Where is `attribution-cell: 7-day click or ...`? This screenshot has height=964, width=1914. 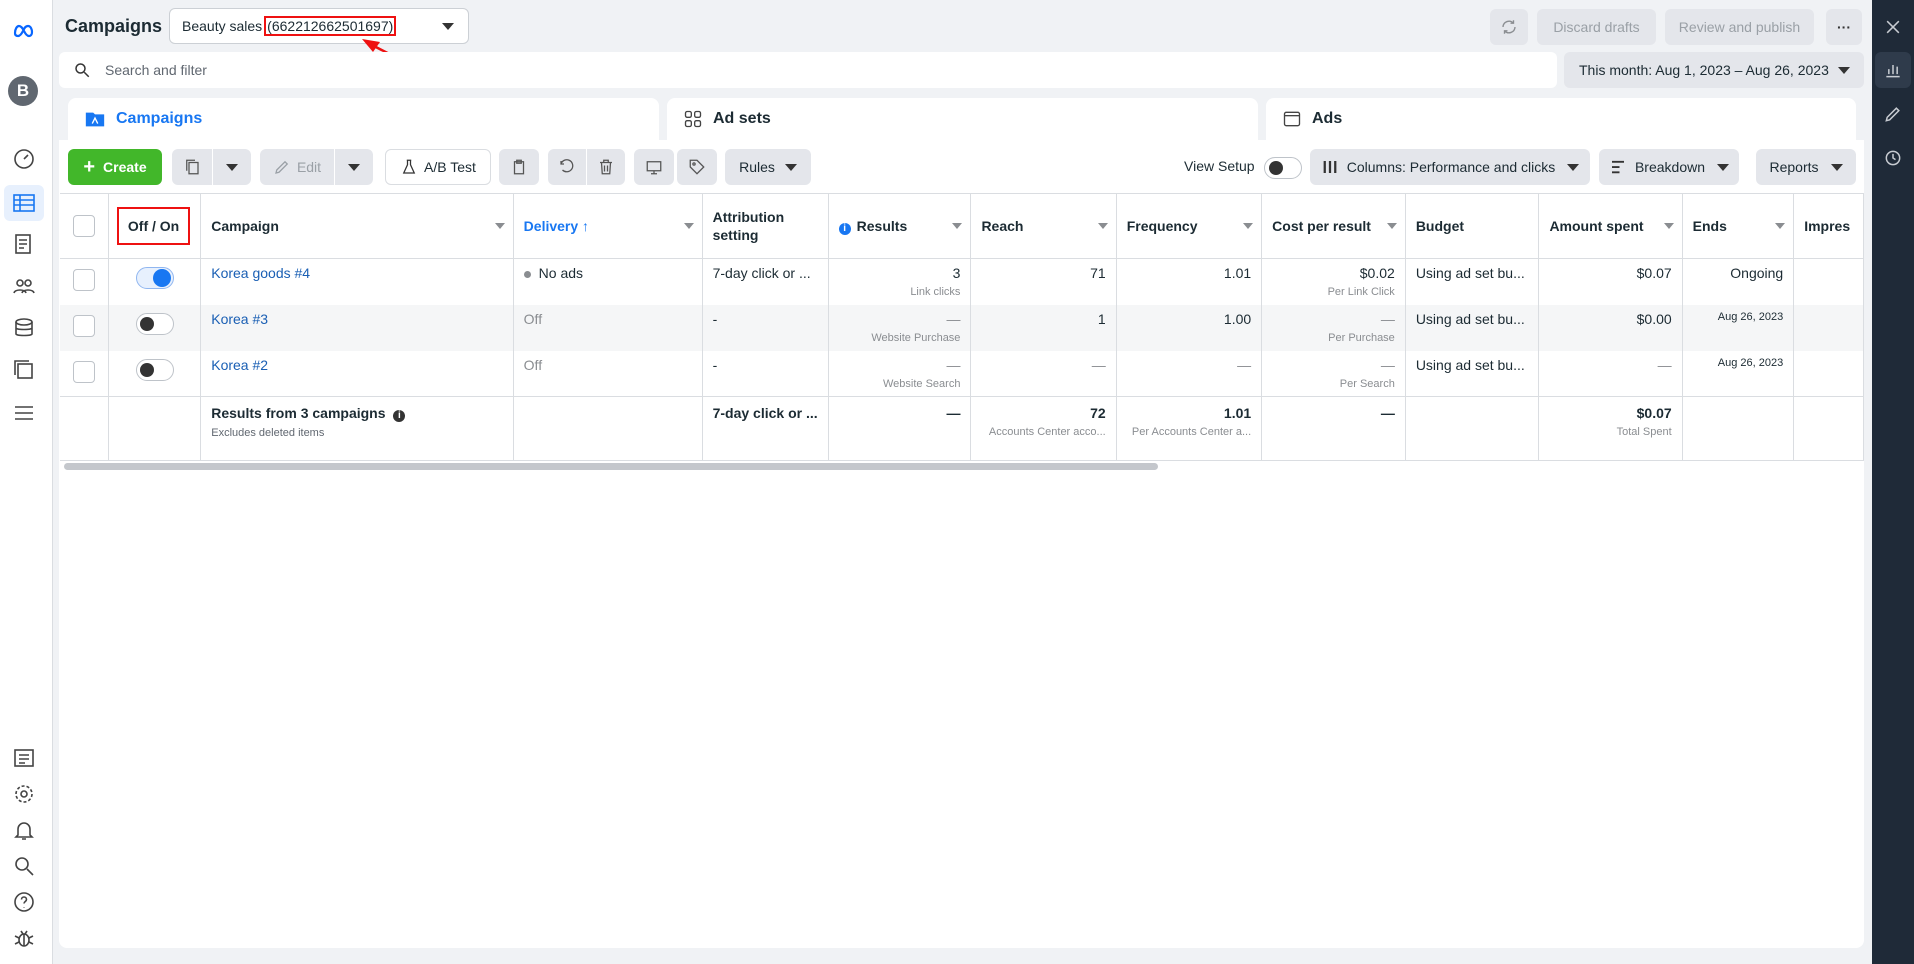 attribution-cell: 7-day click or ... is located at coordinates (765, 281).